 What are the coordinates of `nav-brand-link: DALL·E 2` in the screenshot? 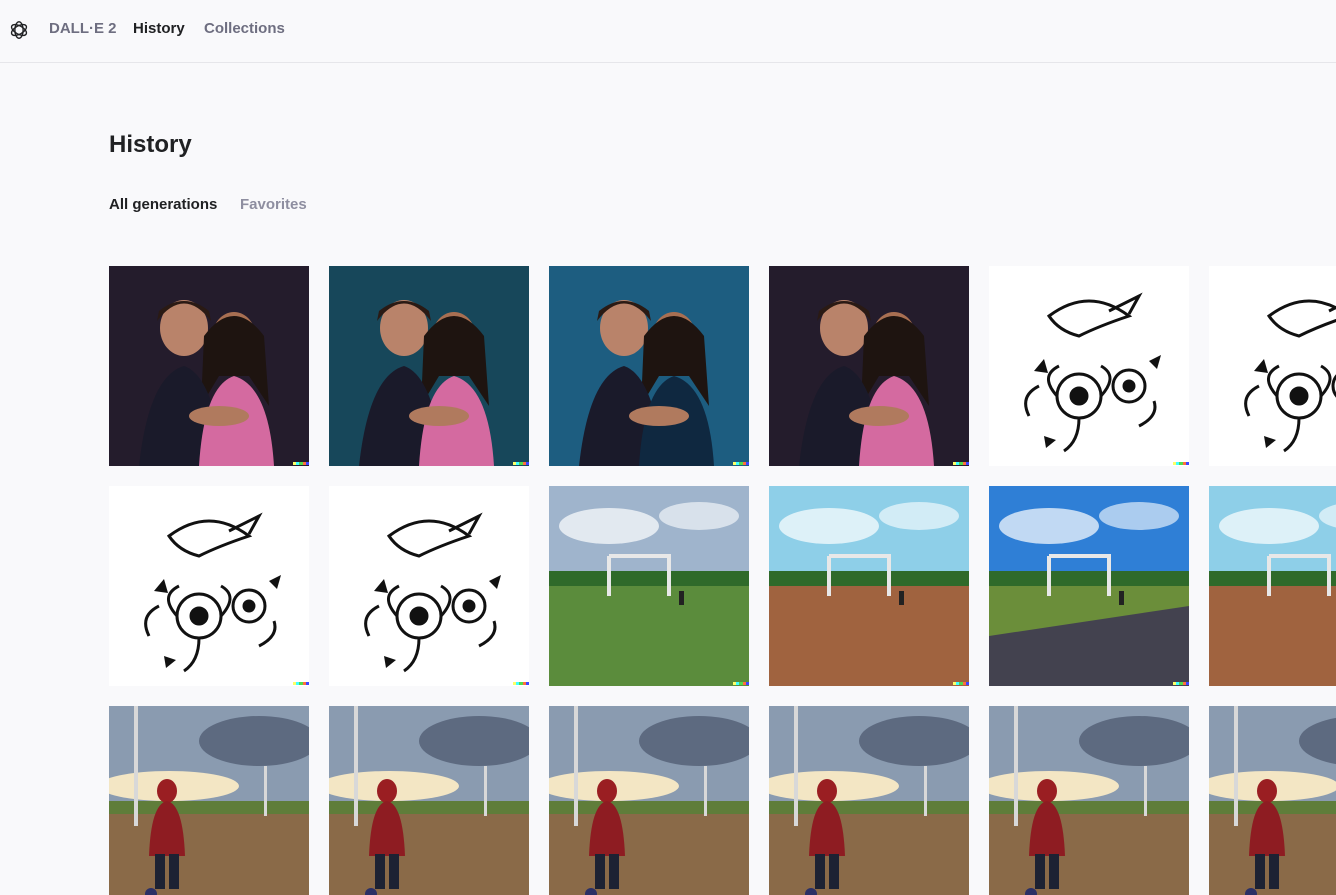 It's located at (83, 28).